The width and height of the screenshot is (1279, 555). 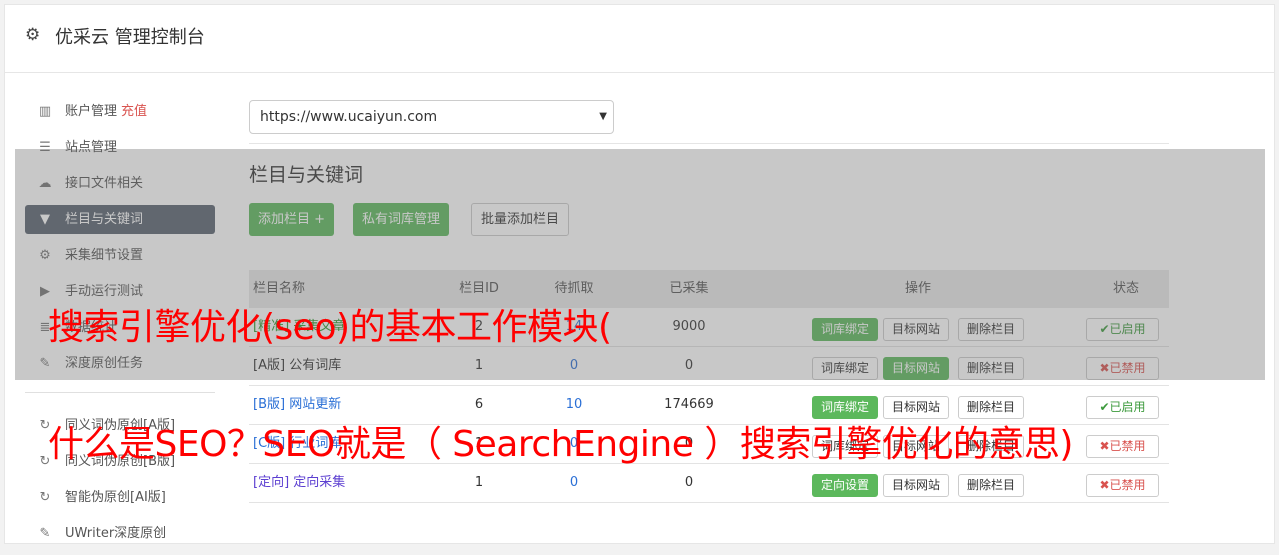 I want to click on check-icon: ✔, so click(x=1104, y=407).